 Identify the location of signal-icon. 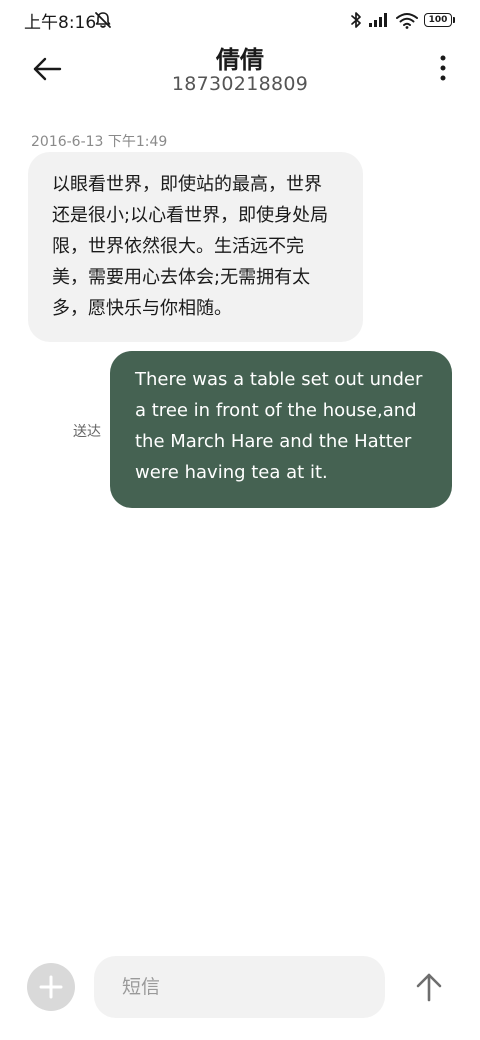
(378, 20).